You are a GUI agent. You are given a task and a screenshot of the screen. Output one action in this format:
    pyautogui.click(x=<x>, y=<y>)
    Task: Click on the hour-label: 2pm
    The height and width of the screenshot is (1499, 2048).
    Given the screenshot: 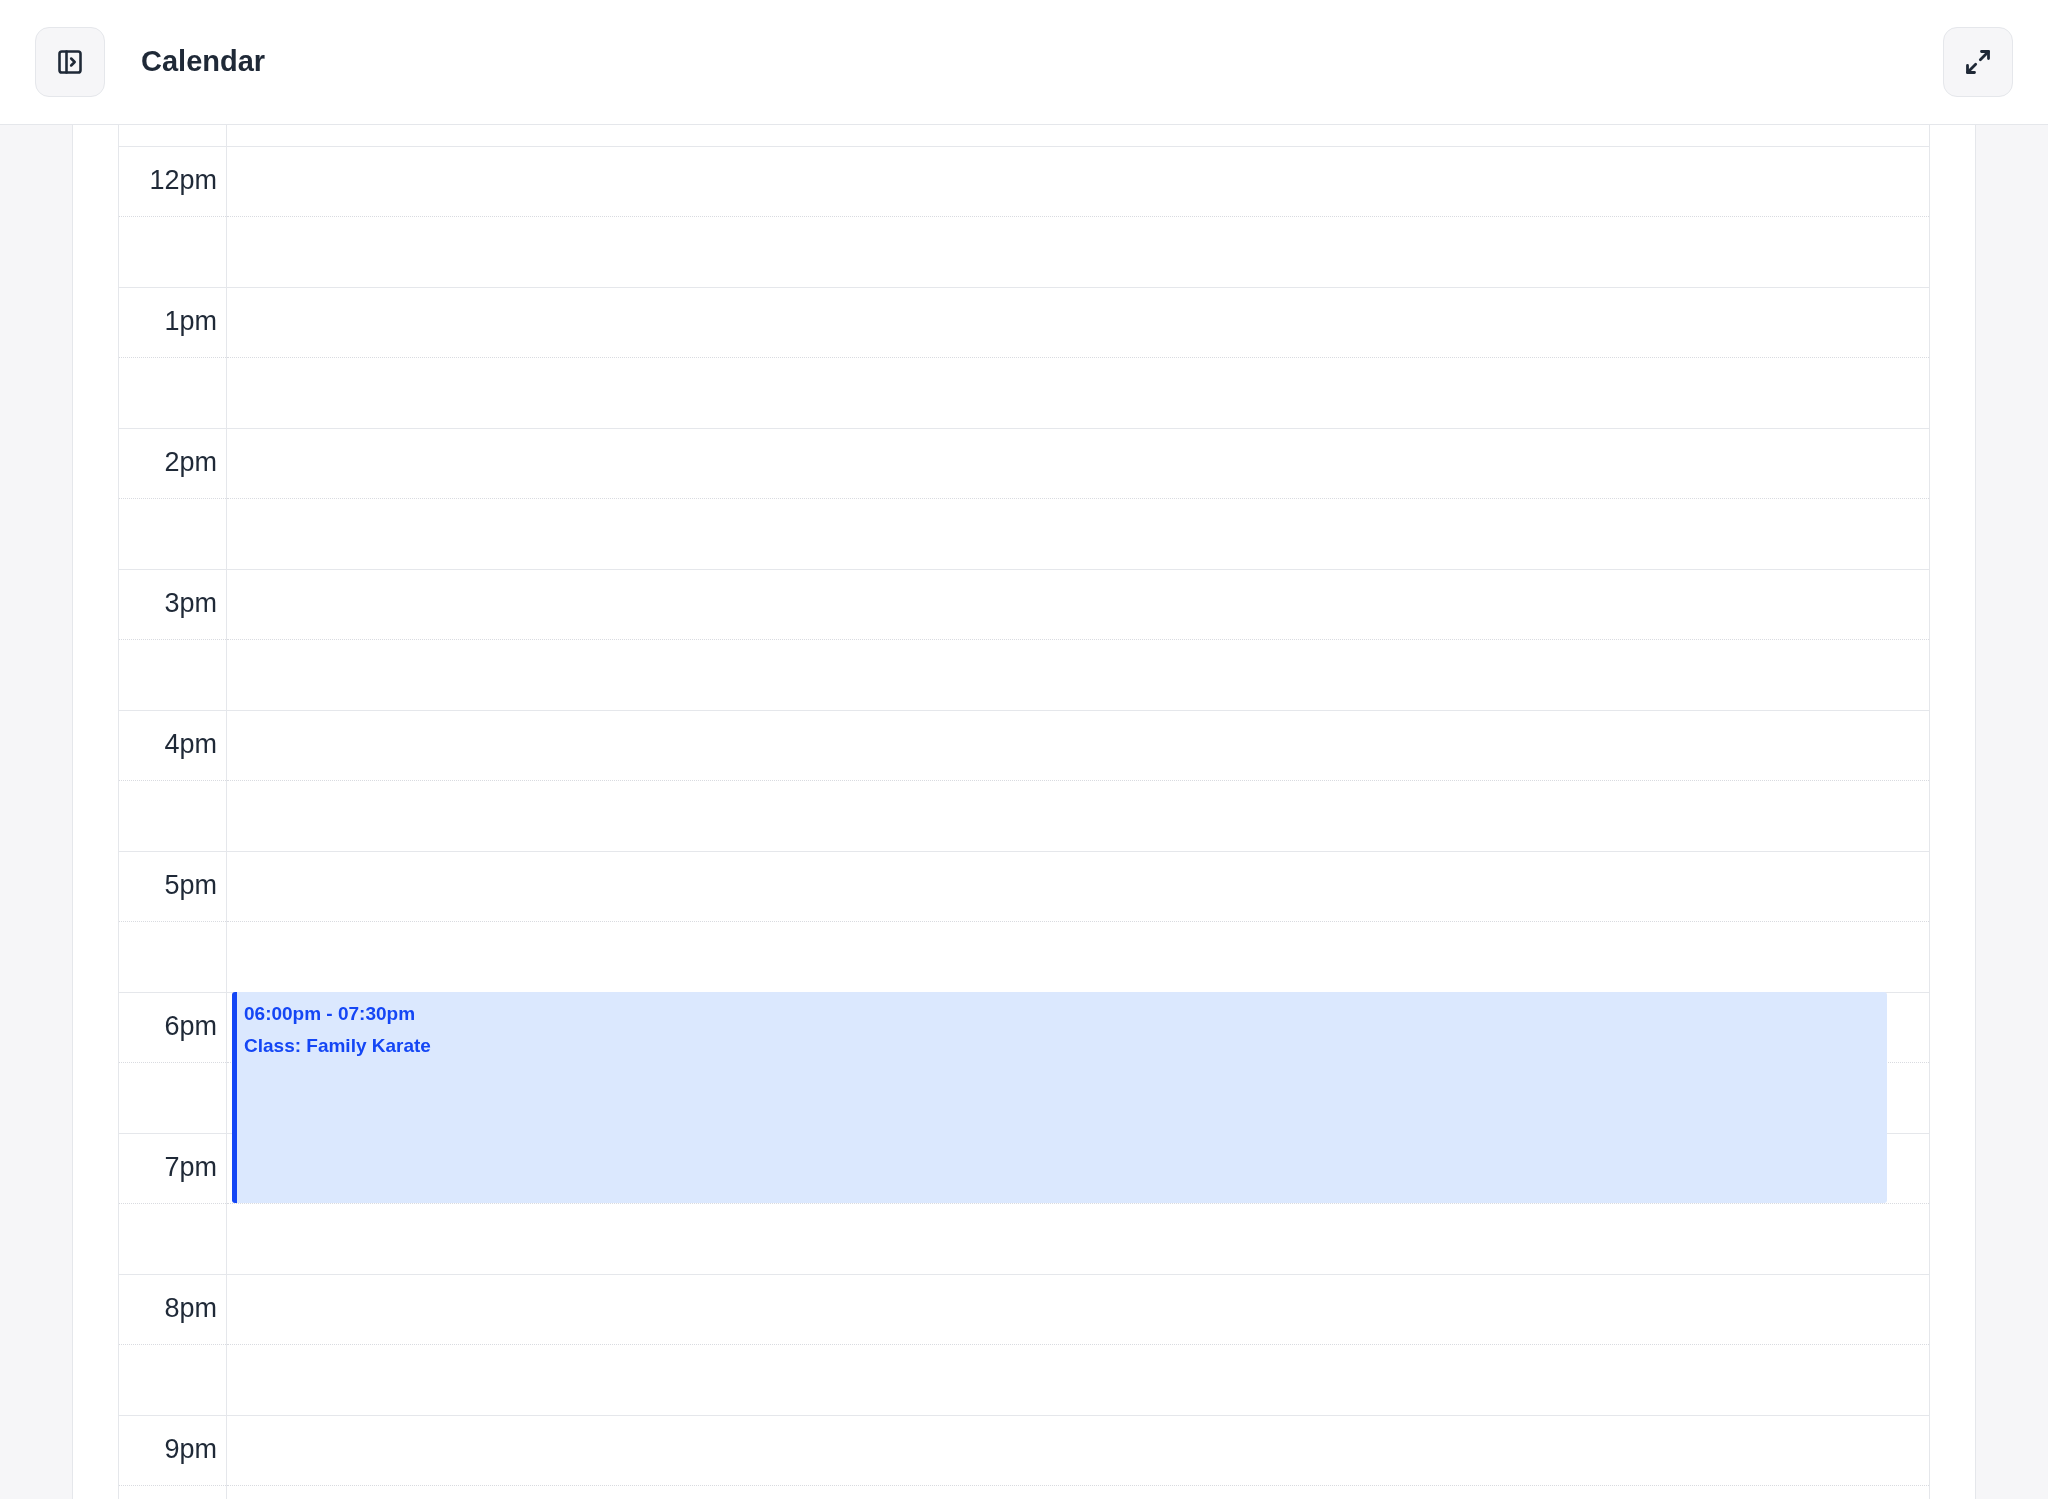 What is the action you would take?
    pyautogui.click(x=190, y=462)
    